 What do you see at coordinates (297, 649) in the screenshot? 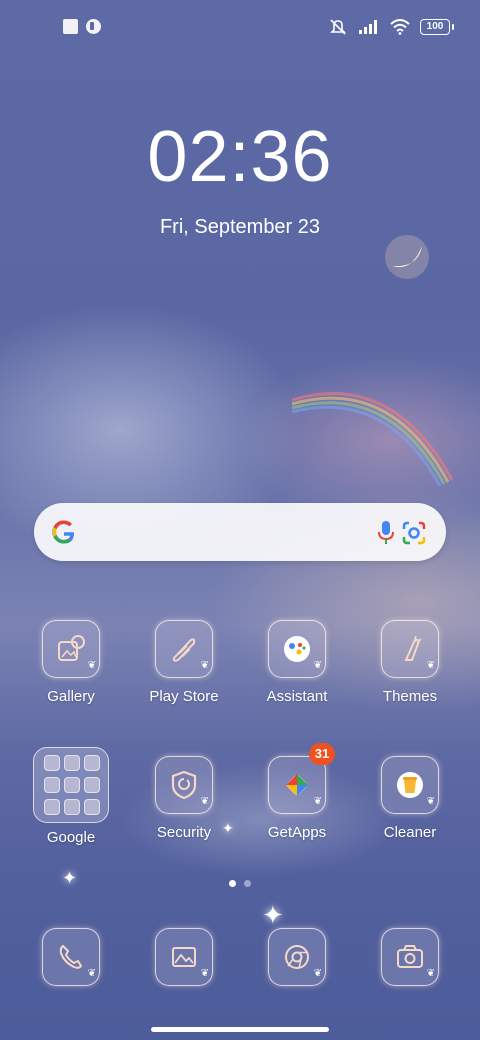
I see `assistant-icon: ❦` at bounding box center [297, 649].